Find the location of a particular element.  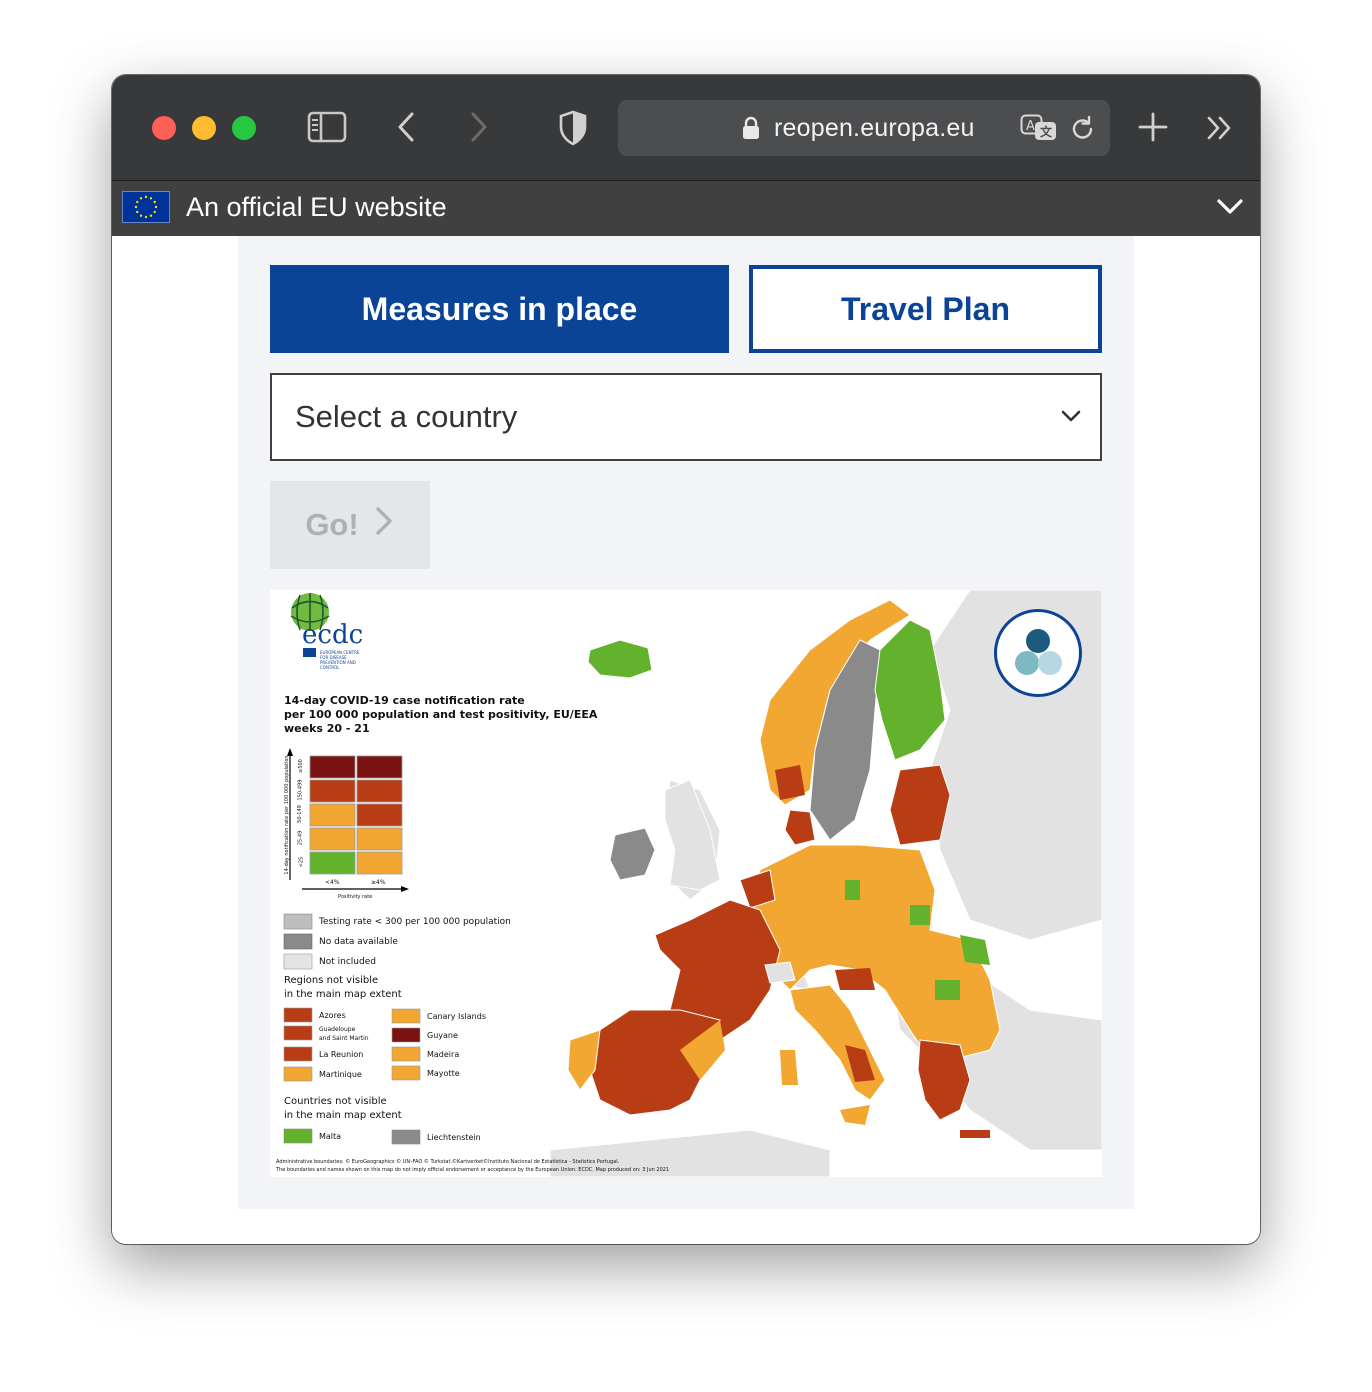

travel-plan-button: Travel Plan is located at coordinates (925, 309).